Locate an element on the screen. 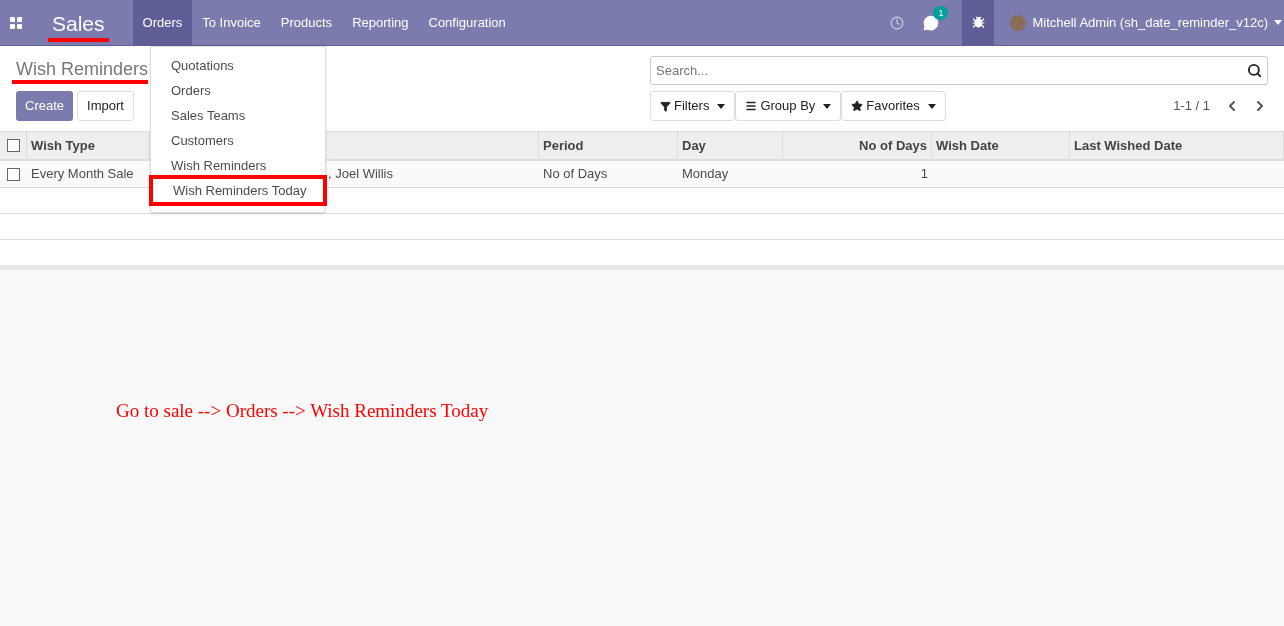 This screenshot has height=626, width=1284. dropdown-item: Customers is located at coordinates (238, 140).